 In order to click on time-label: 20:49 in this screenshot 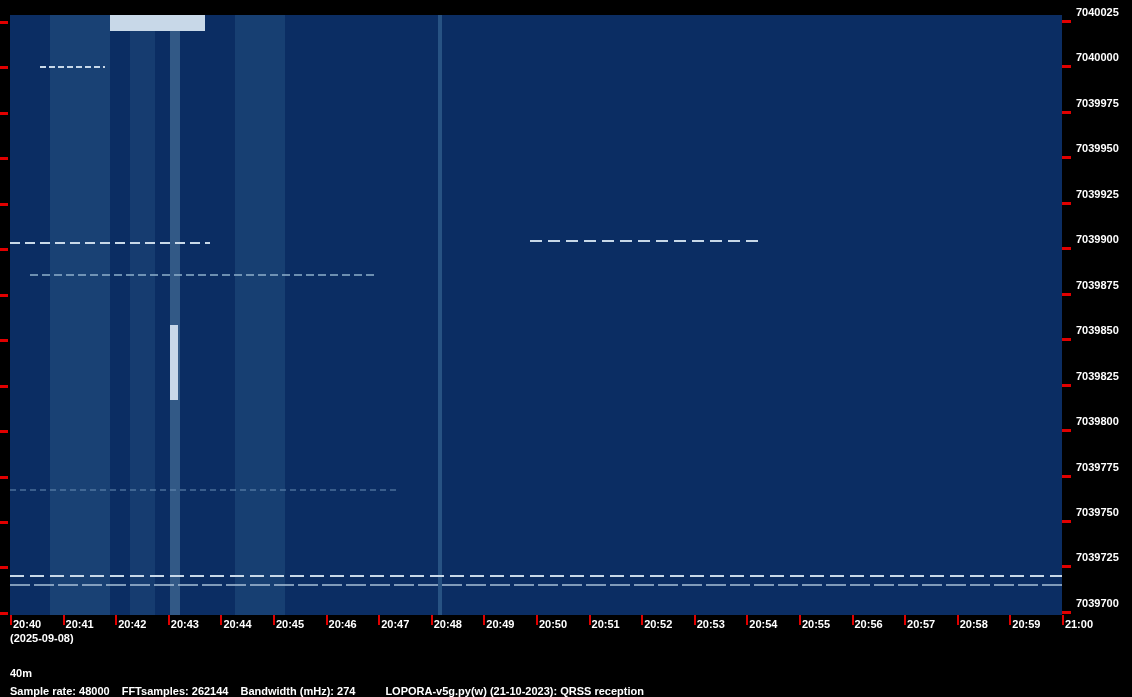, I will do `click(500, 624)`.